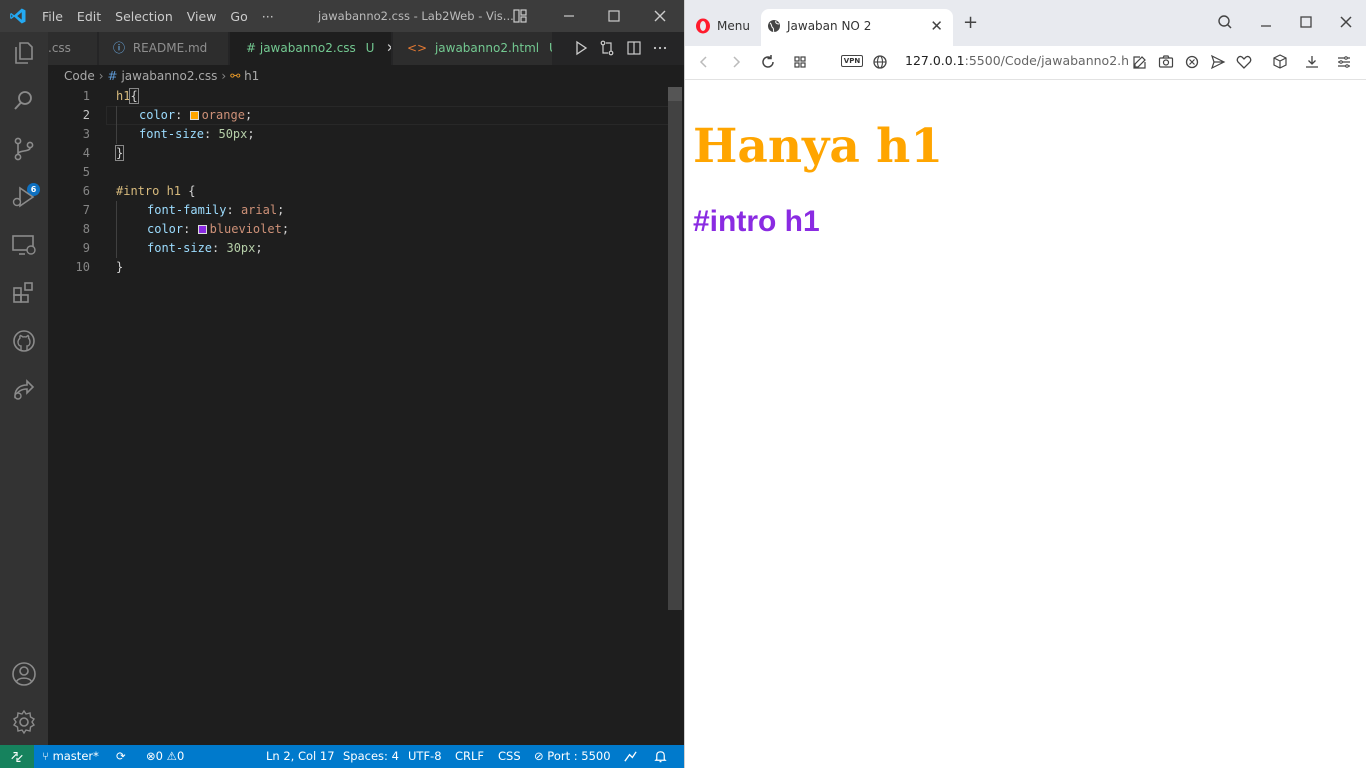 The image size is (1366, 768). Describe the element at coordinates (127, 96) in the screenshot. I see `code-line: h1{` at that location.